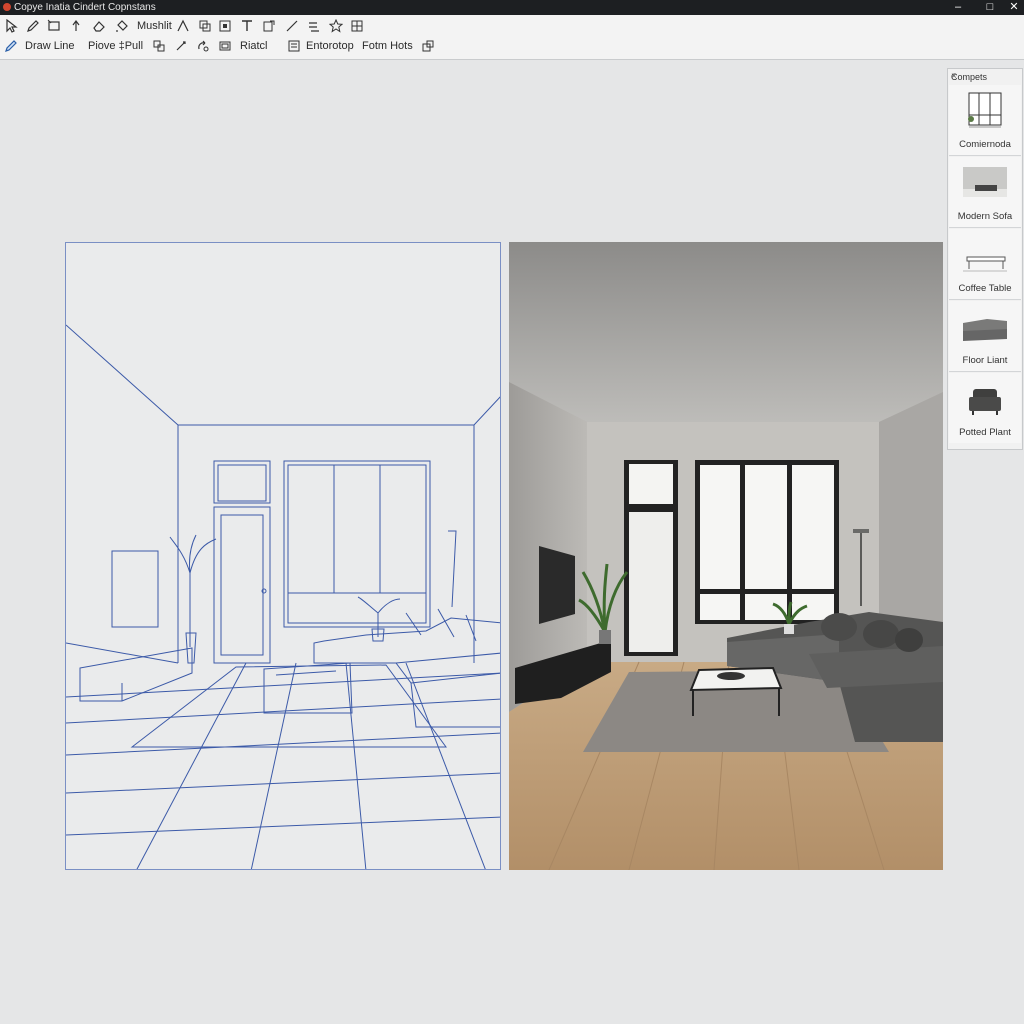 The width and height of the screenshot is (1024, 1024). Describe the element at coordinates (985, 216) in the screenshot. I see `component-label: Modern Sofa` at that location.